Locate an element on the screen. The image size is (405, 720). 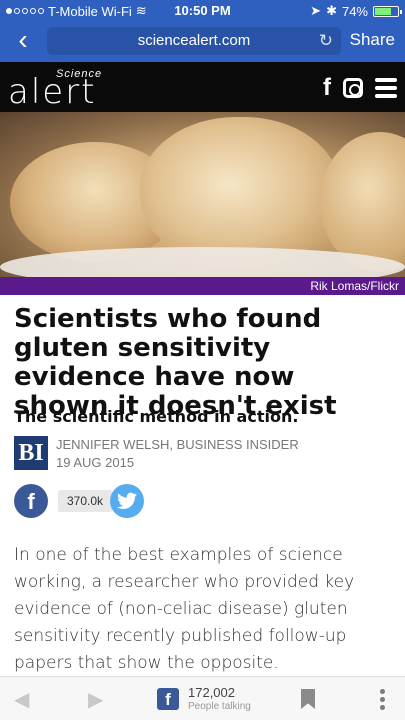
url-text: sciencealert.com is located at coordinates (194, 40).